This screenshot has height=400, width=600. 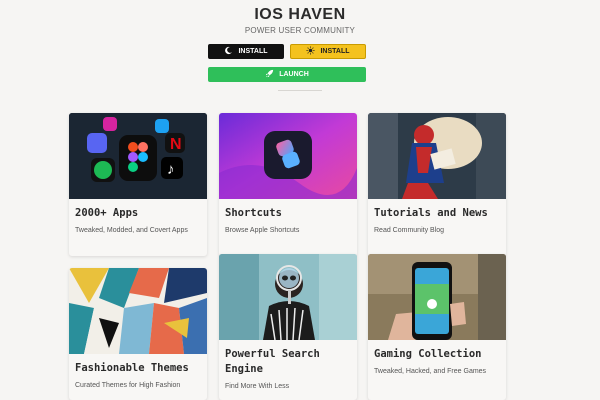 I want to click on apps-image: N ♪, so click(x=138, y=156).